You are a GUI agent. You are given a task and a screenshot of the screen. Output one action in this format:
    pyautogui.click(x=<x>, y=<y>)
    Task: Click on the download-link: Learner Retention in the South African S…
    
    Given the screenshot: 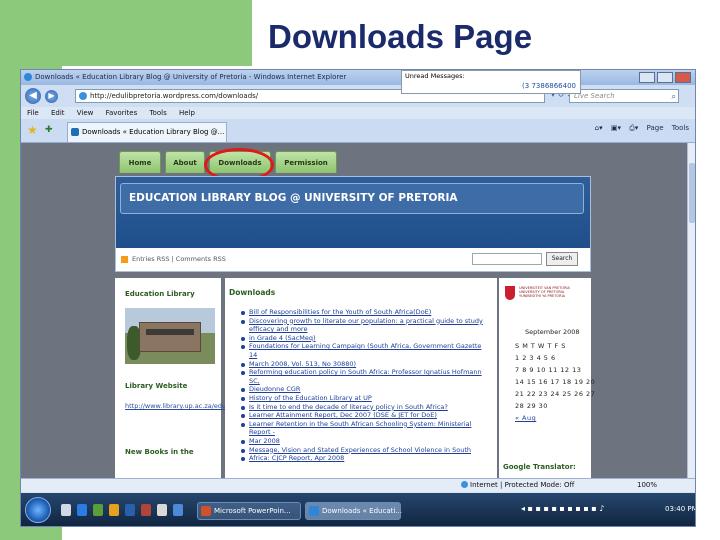 What is the action you would take?
    pyautogui.click(x=366, y=428)
    